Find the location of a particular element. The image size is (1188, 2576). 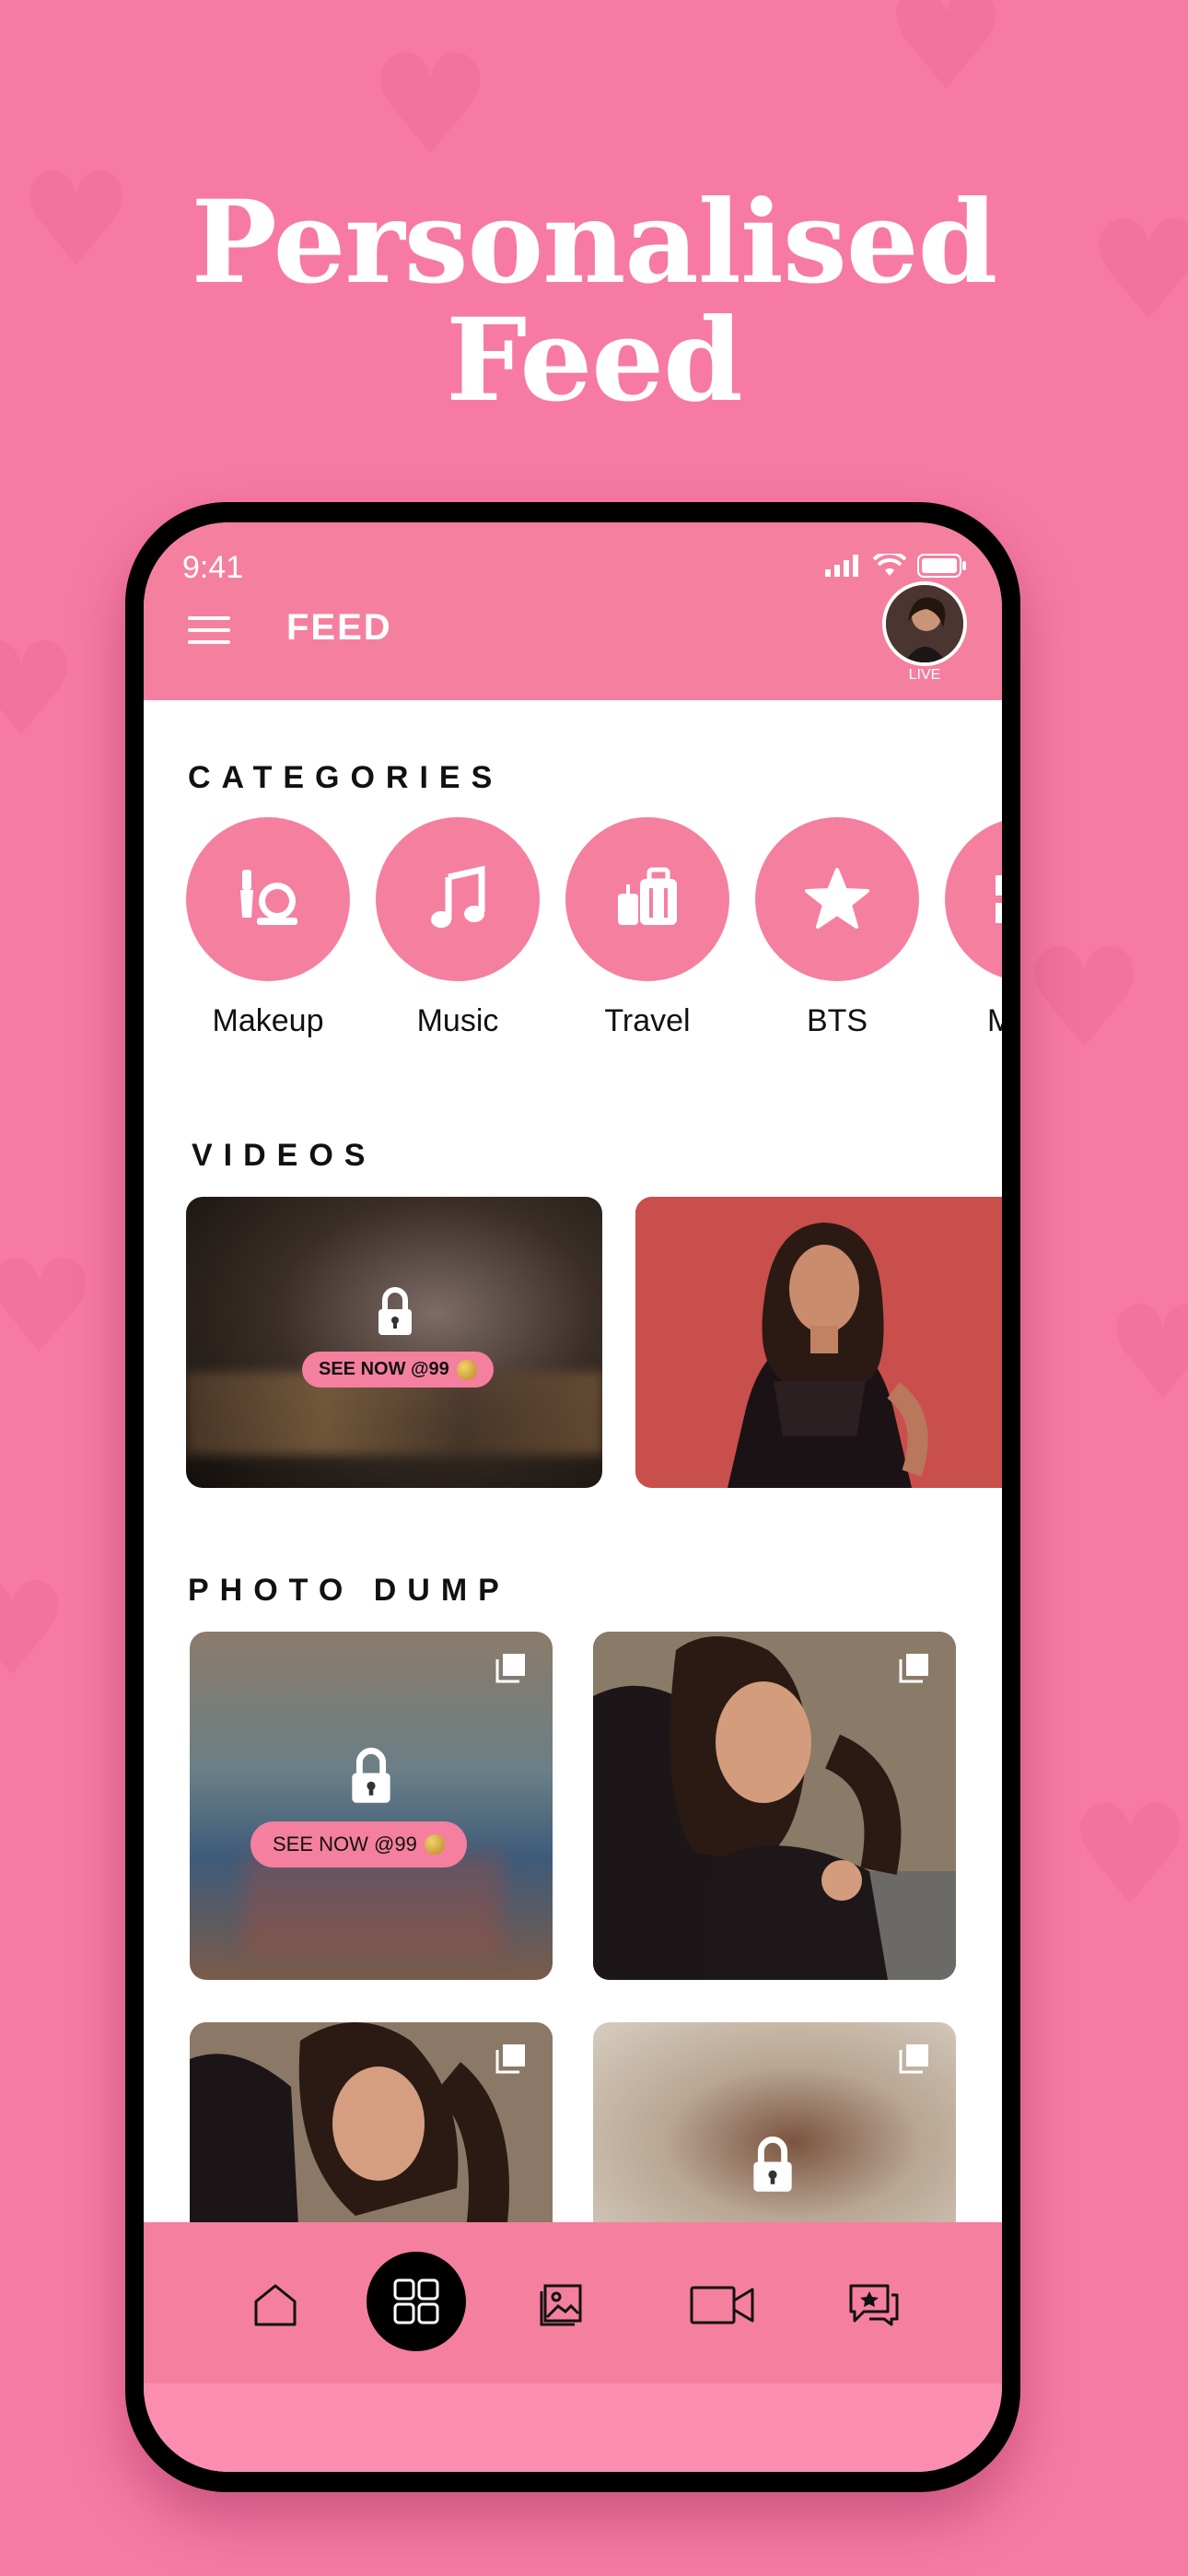

videos-title: VIDEOS is located at coordinates (284, 1155).